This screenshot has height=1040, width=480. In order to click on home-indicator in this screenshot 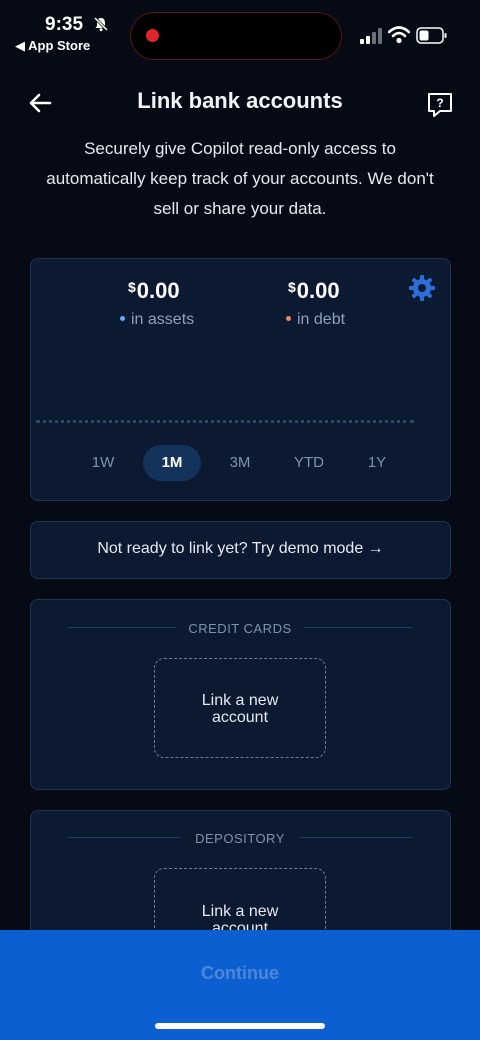, I will do `click(240, 1026)`.